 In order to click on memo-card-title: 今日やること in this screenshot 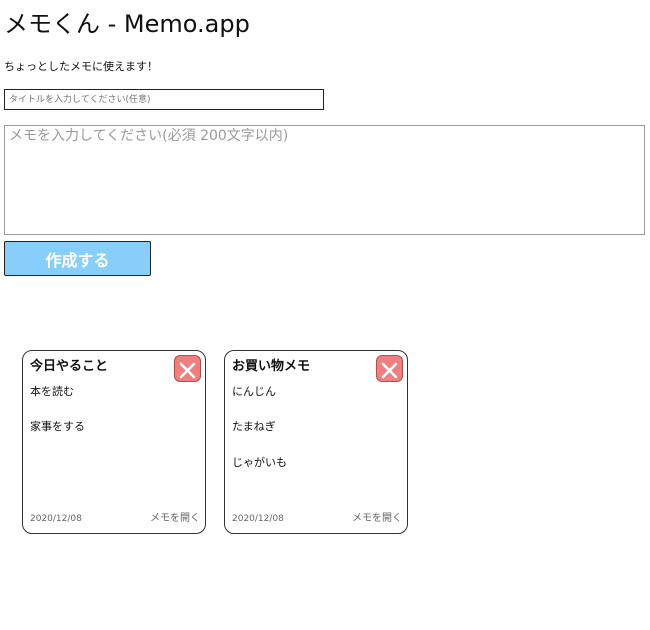, I will do `click(69, 366)`.